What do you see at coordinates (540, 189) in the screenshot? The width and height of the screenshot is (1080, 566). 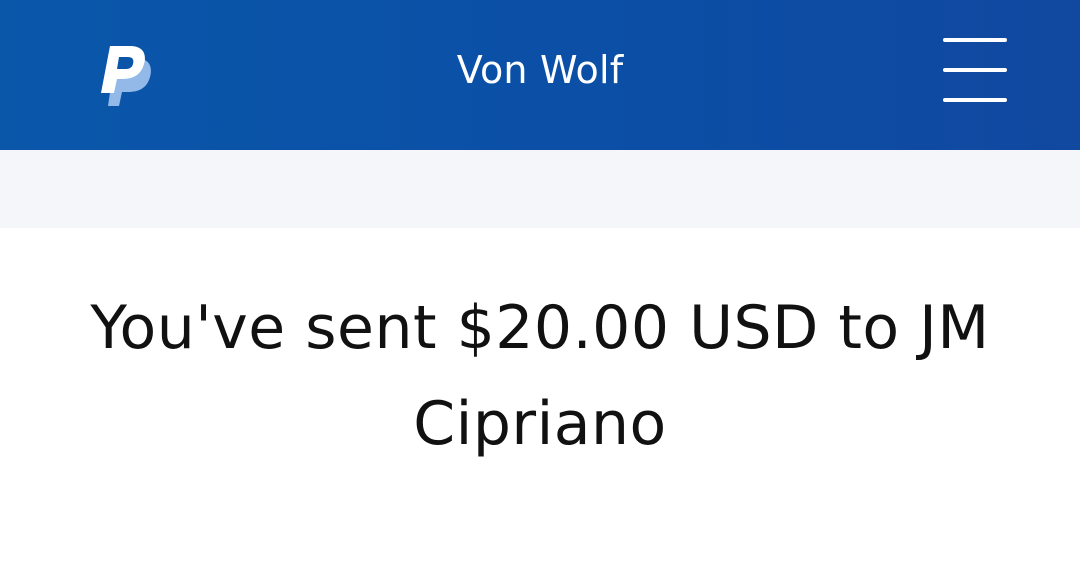 I see `spacer-band` at bounding box center [540, 189].